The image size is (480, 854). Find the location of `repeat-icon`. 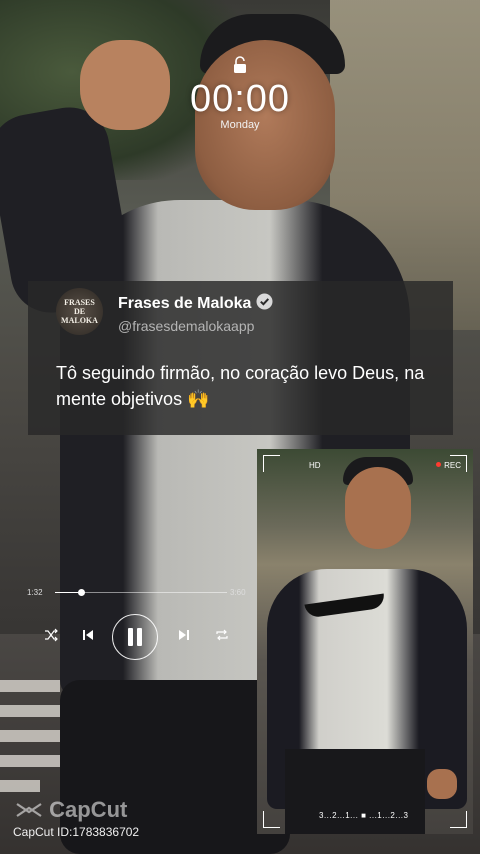

repeat-icon is located at coordinates (222, 635).